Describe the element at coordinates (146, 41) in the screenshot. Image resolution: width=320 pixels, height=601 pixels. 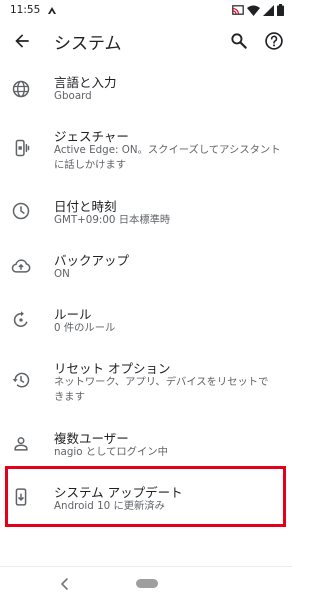
I see `app-bar: システム` at that location.